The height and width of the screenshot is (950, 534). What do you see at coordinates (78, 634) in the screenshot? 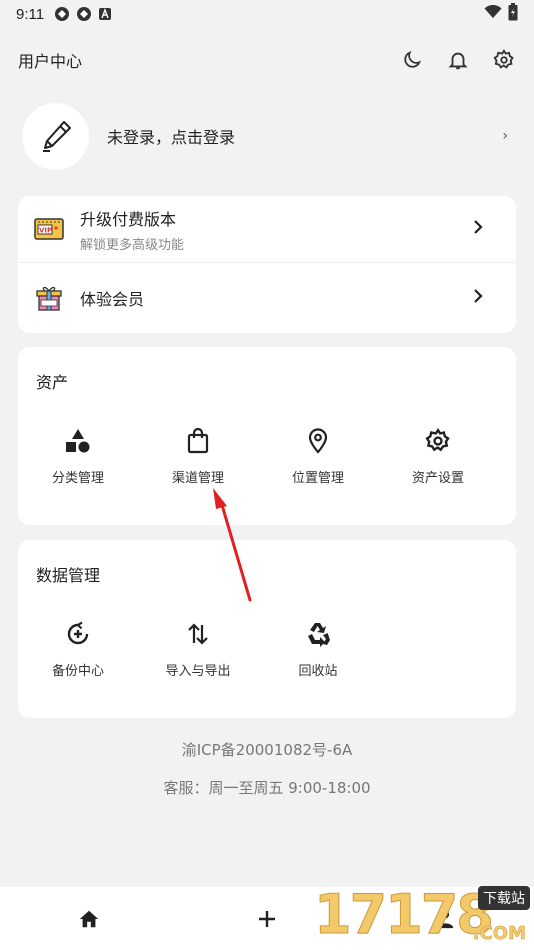
I see `backup-icon` at bounding box center [78, 634].